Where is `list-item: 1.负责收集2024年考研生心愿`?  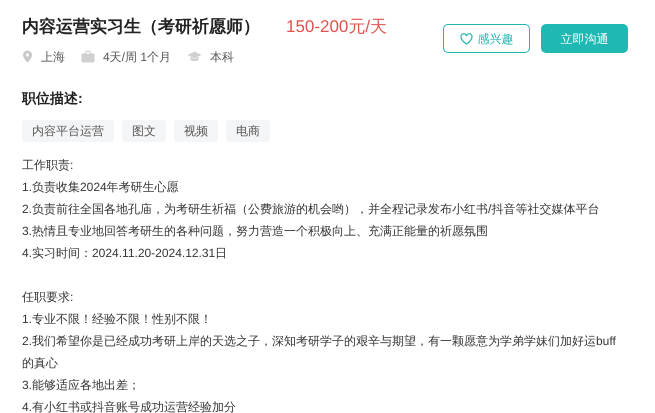 list-item: 1.负责收集2024年考研生心愿 is located at coordinates (101, 187).